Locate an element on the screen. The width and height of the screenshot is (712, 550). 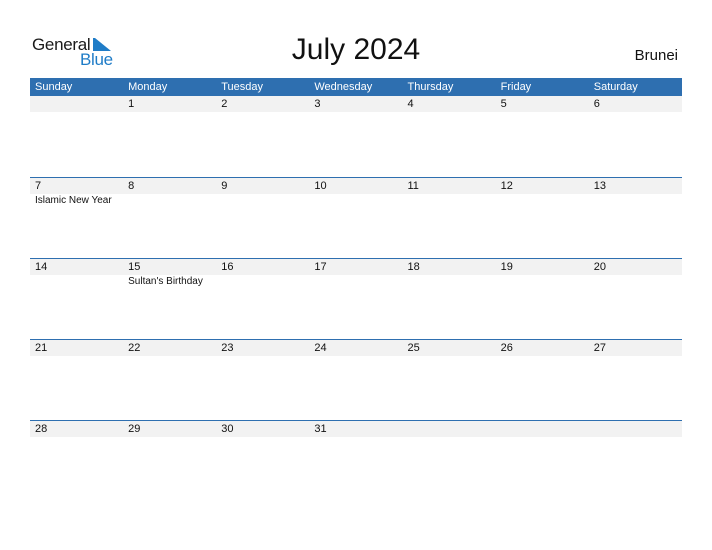
day-number: 21 is located at coordinates (41, 348).